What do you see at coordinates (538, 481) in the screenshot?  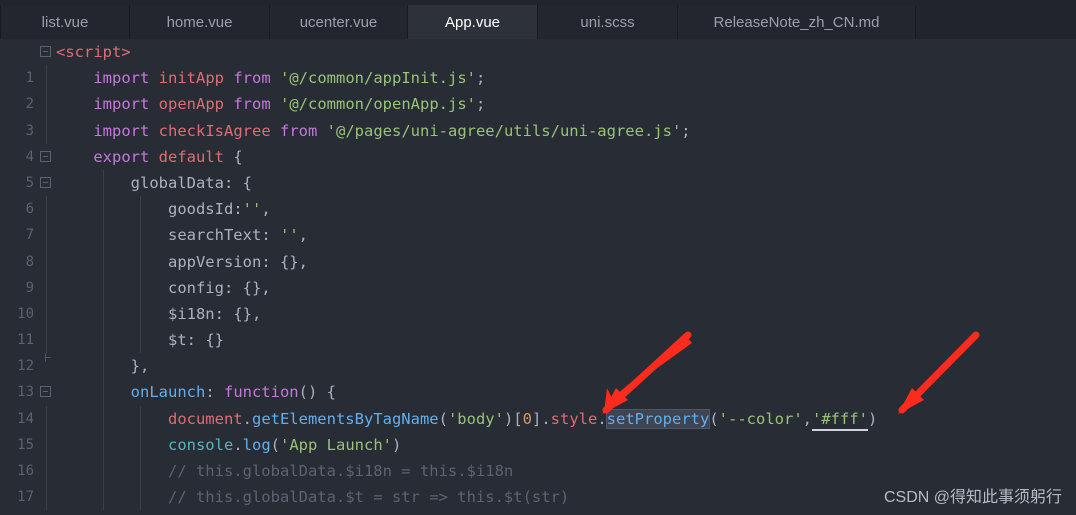 I see `code-line: 17 // this.globalData.$i18n = this.$i18n` at bounding box center [538, 481].